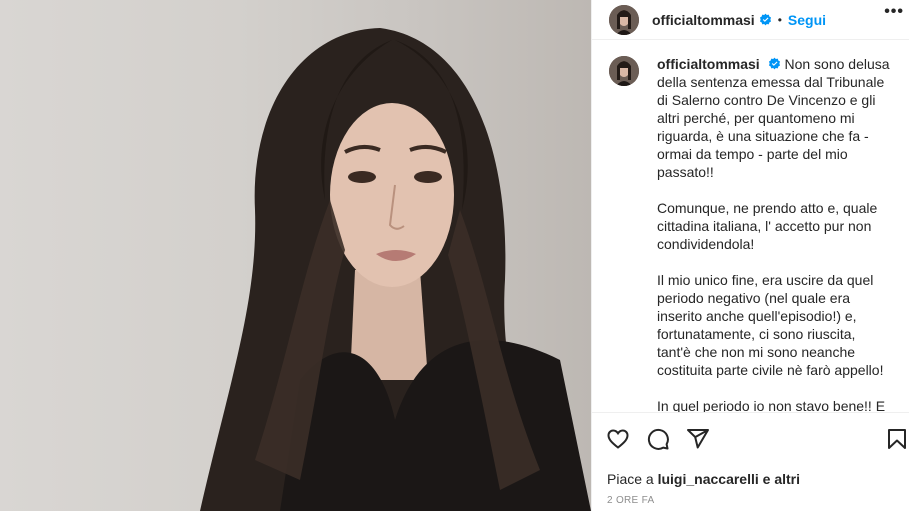 This screenshot has height=511, width=909. Describe the element at coordinates (807, 20) in the screenshot. I see `follow-button: Segui` at that location.